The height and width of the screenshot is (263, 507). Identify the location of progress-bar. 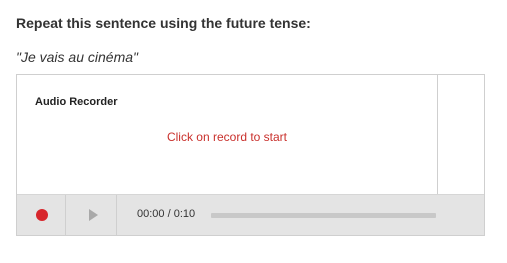
(323, 215).